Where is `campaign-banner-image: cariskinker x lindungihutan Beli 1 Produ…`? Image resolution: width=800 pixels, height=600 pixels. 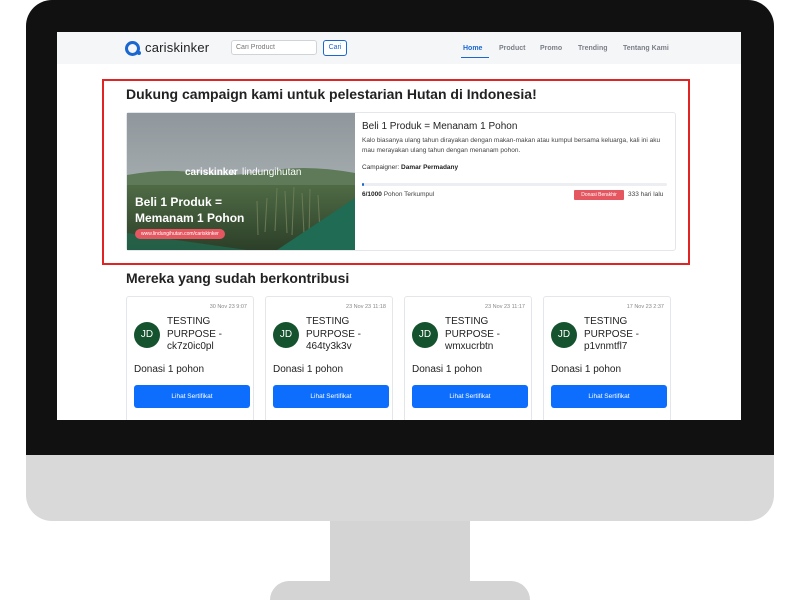
campaign-banner-image: cariskinker x lindungihutan Beli 1 Produ… is located at coordinates (241, 181).